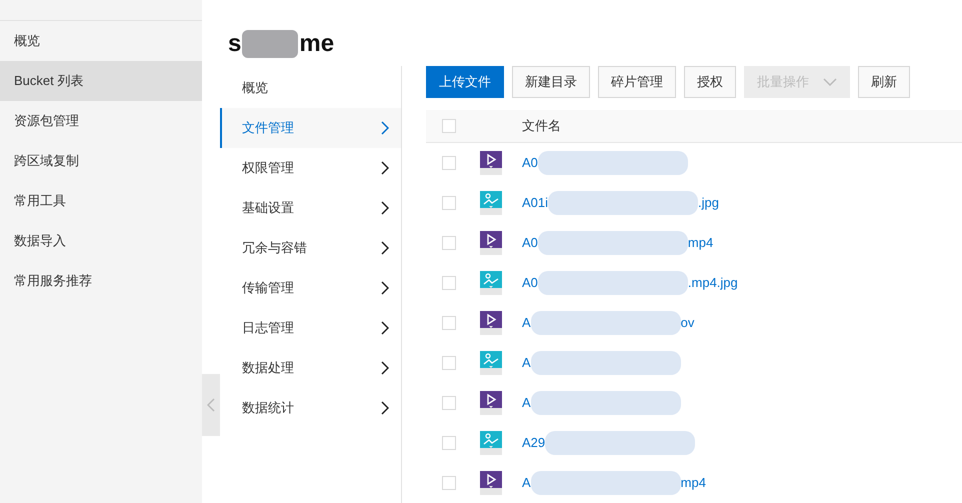 Image resolution: width=962 pixels, height=503 pixels. I want to click on bucket-title-start: s, so click(235, 44).